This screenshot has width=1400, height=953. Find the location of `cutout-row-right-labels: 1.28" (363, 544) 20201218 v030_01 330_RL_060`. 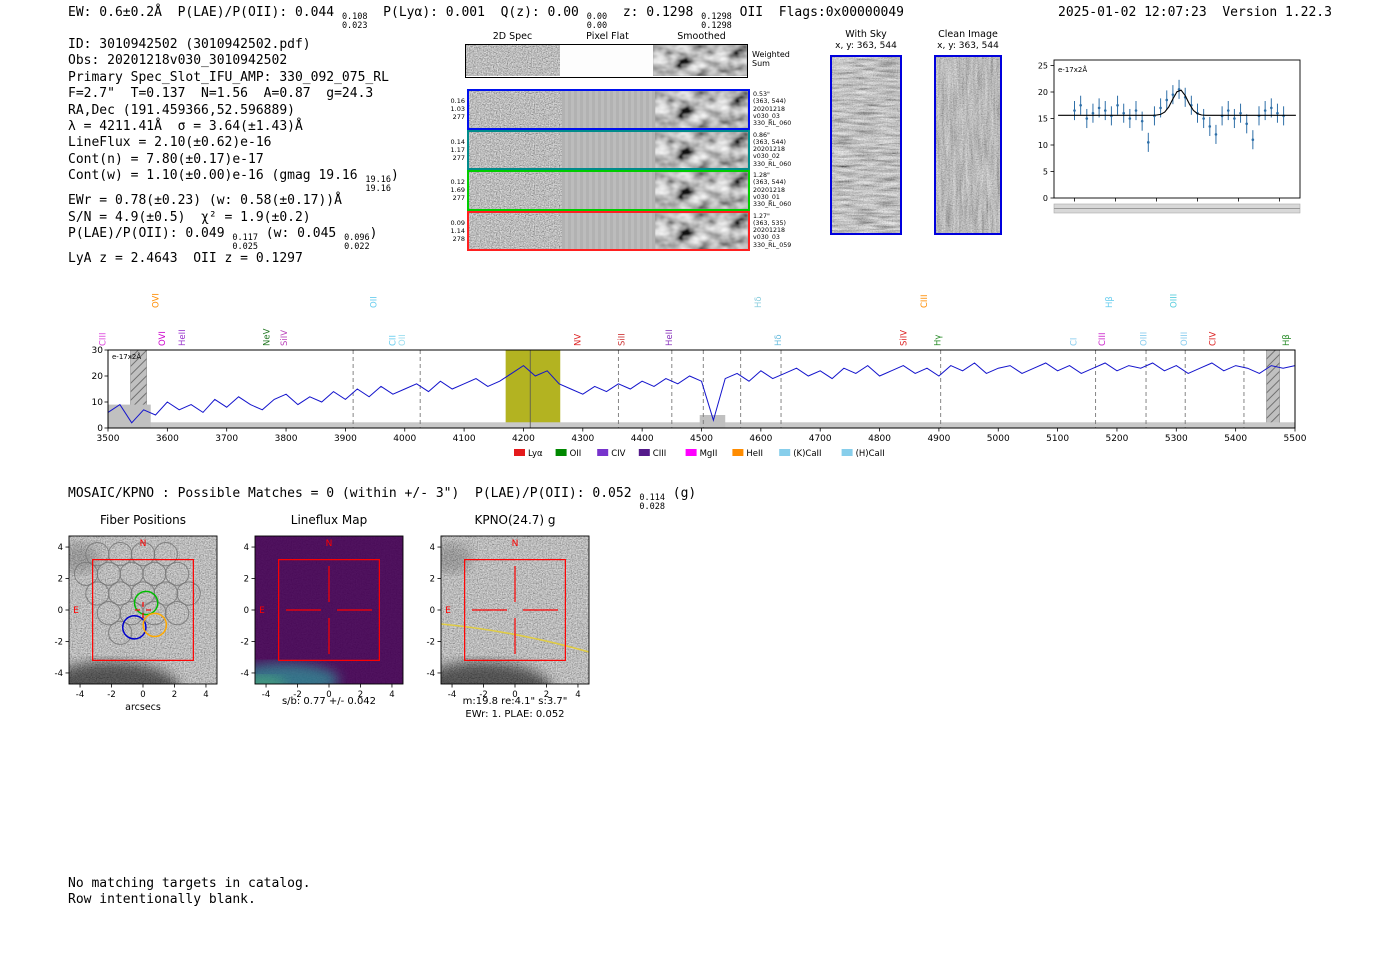

cutout-row-right-labels: 1.28" (363, 544) 20201218 v030_01 330_RL_060 is located at coordinates (772, 190).